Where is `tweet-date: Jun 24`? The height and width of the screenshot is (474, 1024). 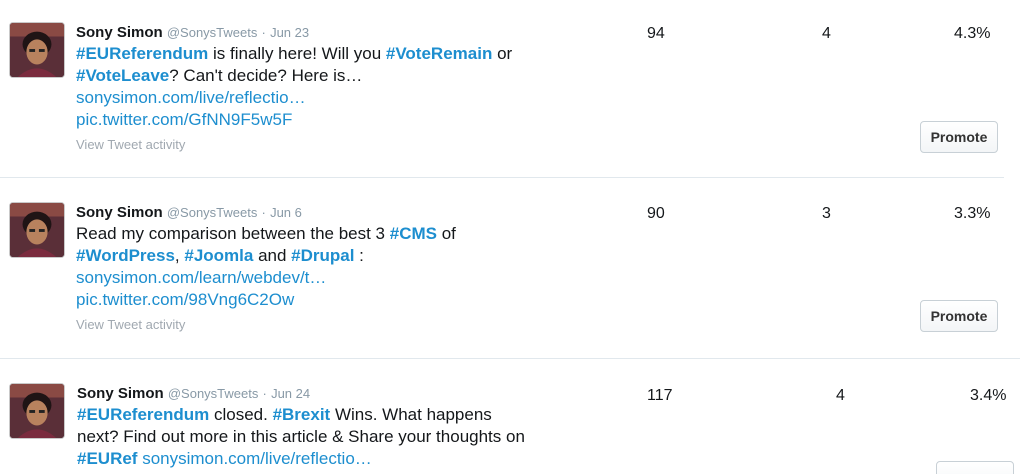
tweet-date: Jun 24 is located at coordinates (290, 393).